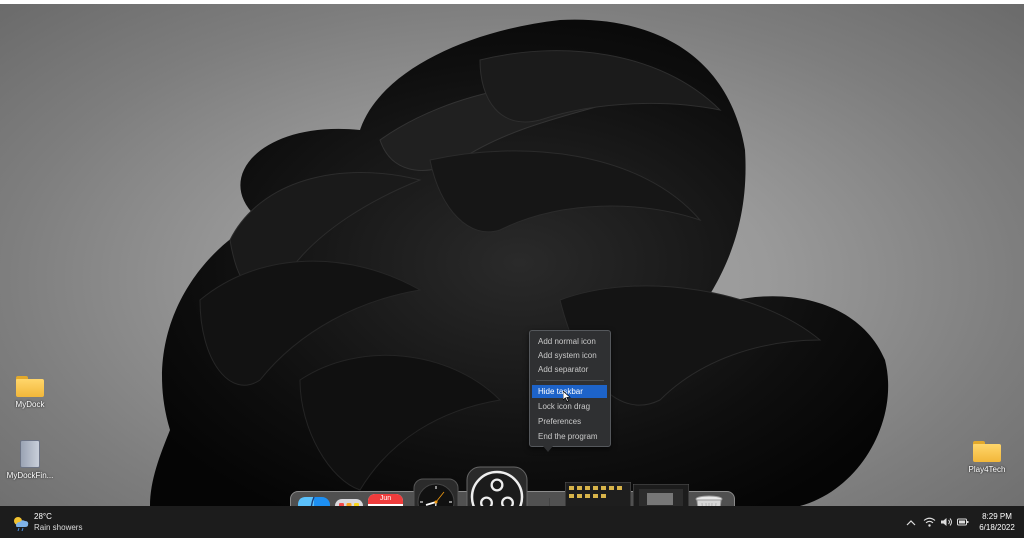  What do you see at coordinates (963, 522) in the screenshot?
I see `battery-icon` at bounding box center [963, 522].